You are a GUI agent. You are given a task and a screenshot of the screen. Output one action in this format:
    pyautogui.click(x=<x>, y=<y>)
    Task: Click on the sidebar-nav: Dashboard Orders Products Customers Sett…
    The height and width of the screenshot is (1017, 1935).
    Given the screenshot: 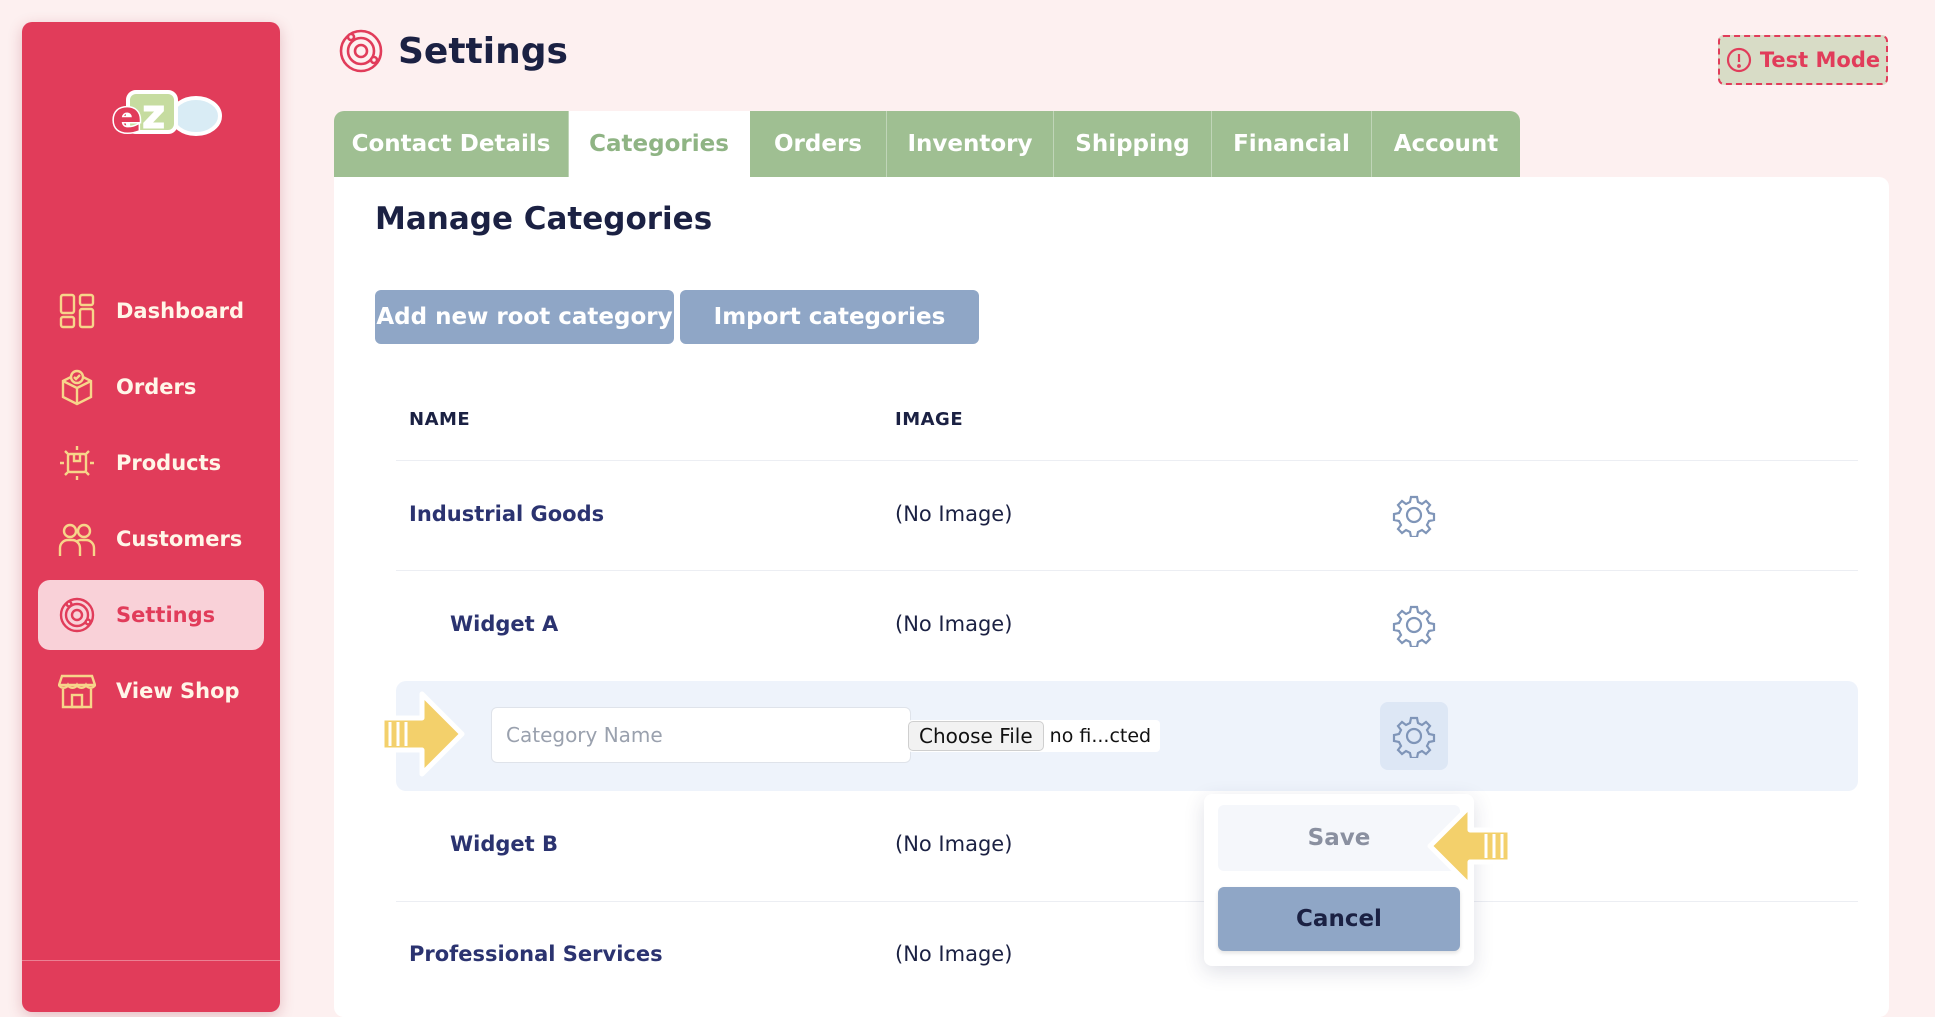 What is the action you would take?
    pyautogui.click(x=151, y=504)
    